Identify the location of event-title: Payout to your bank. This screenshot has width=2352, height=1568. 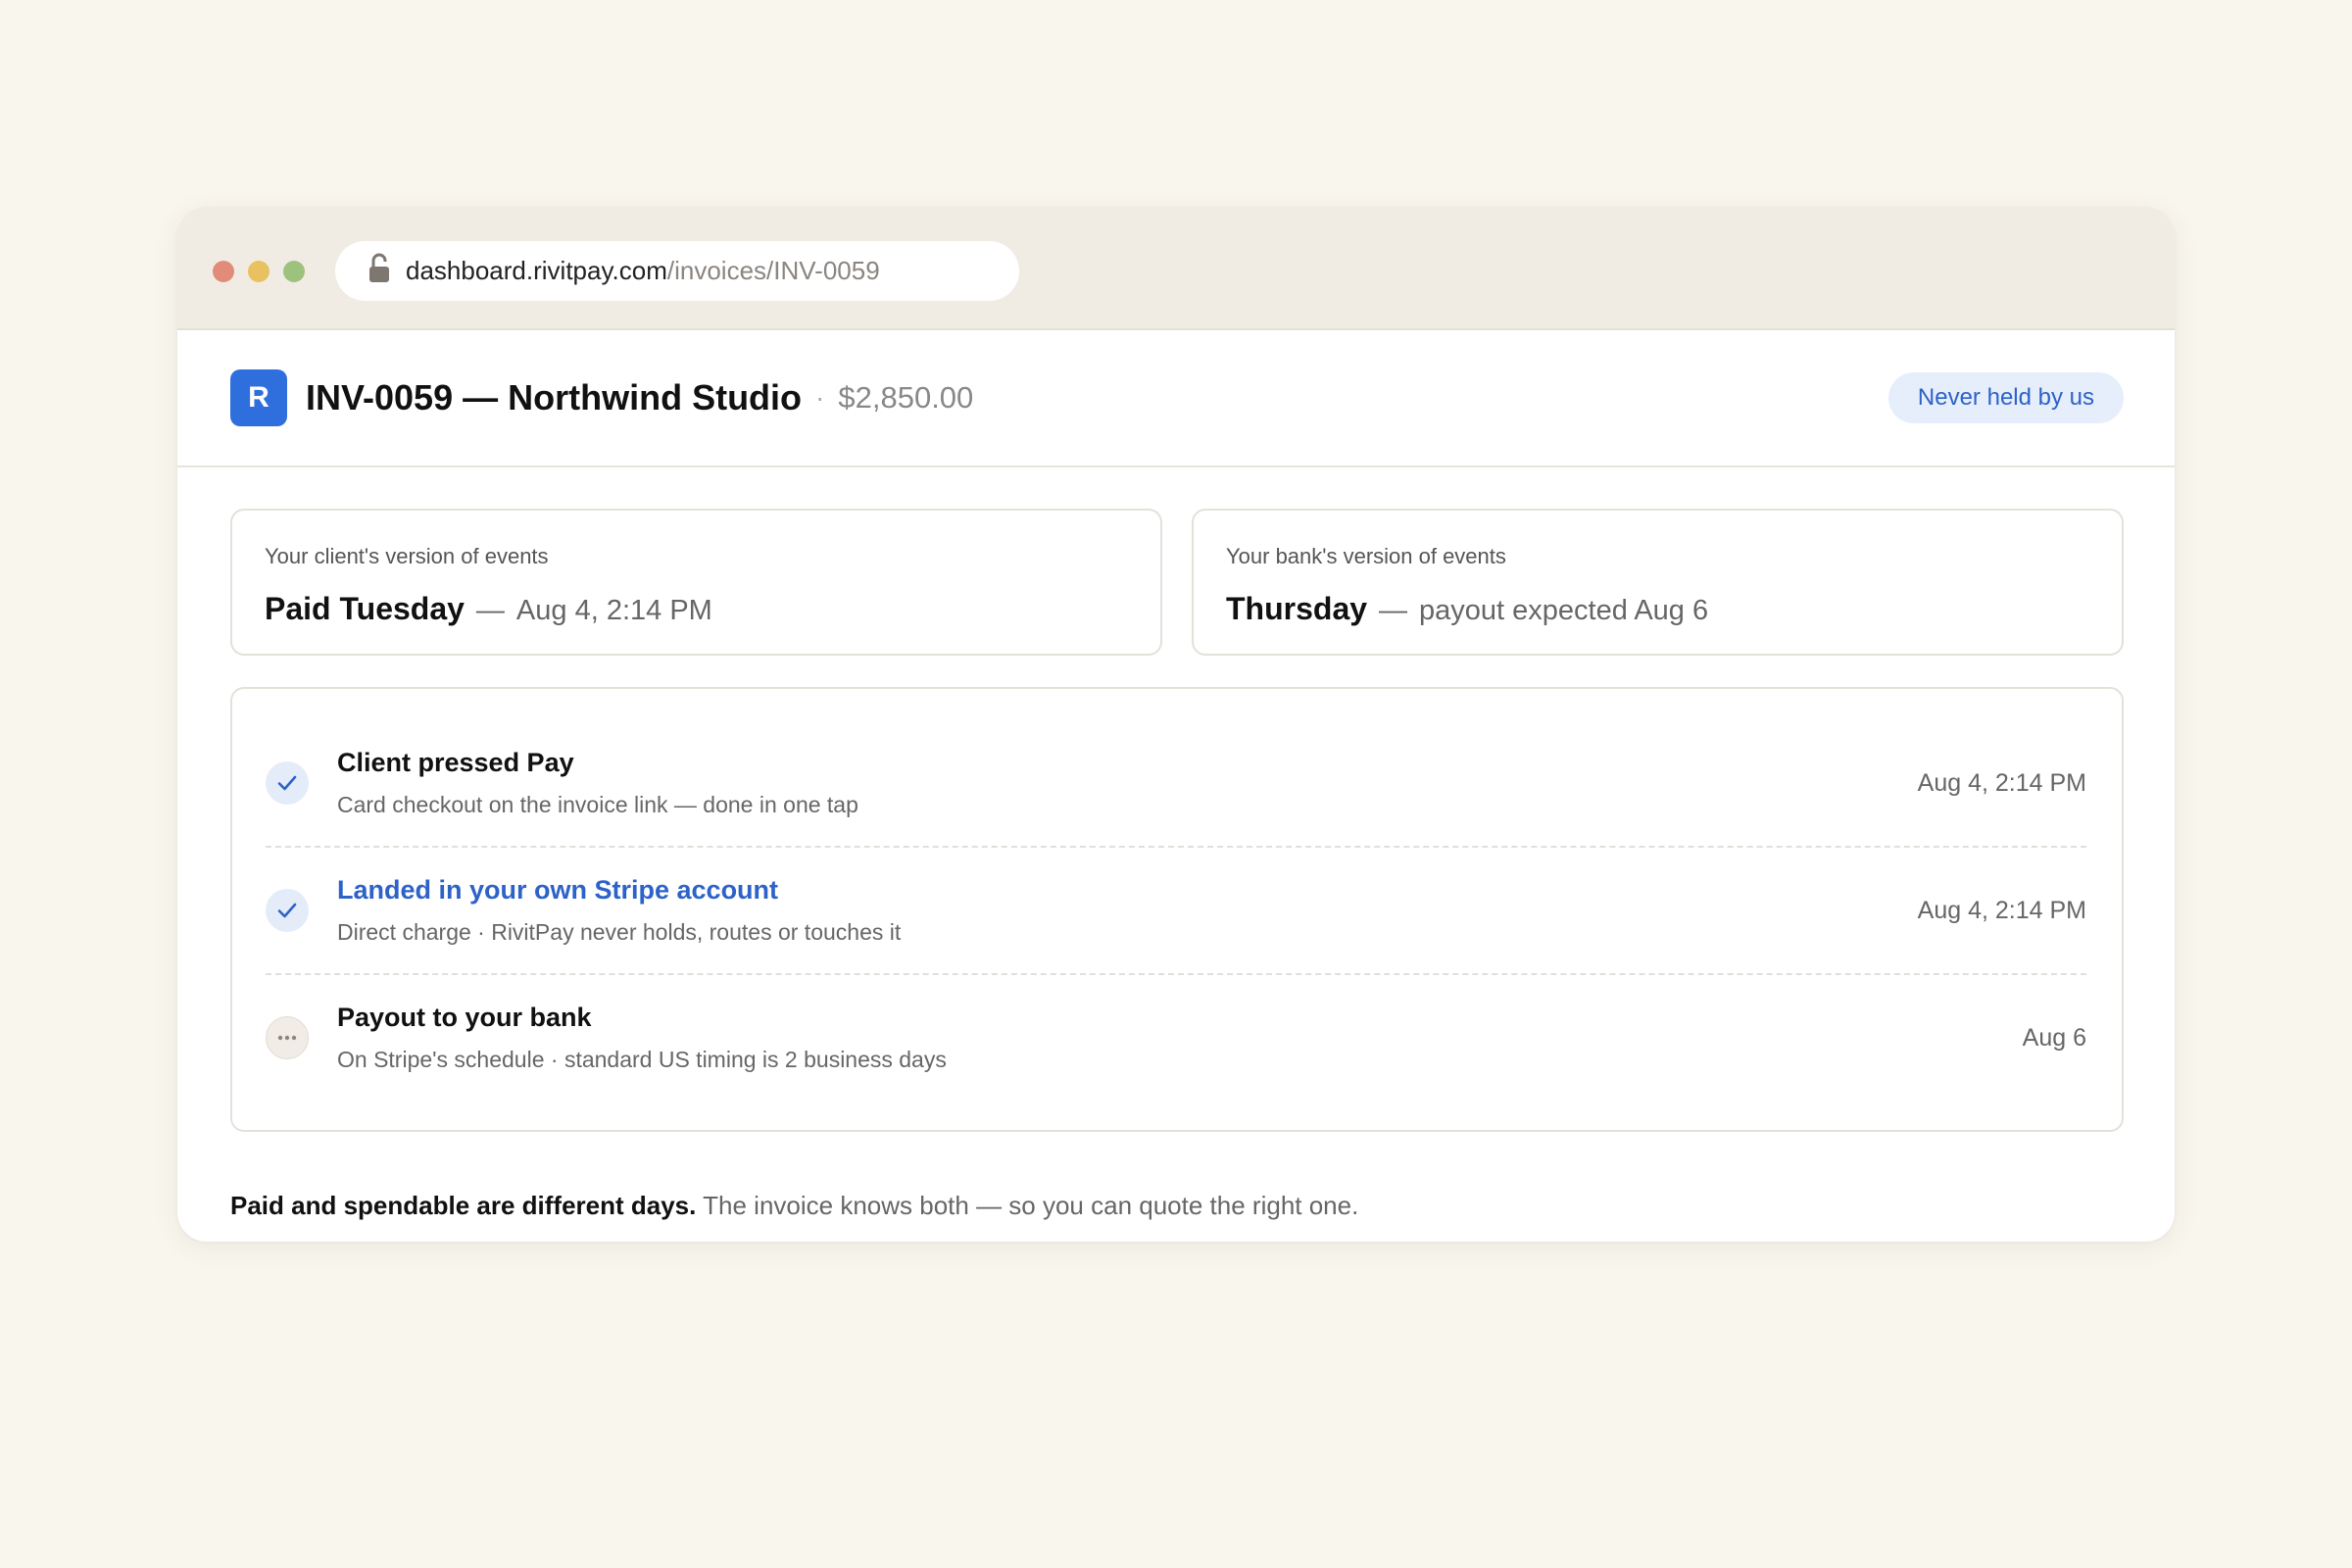
(464, 1017).